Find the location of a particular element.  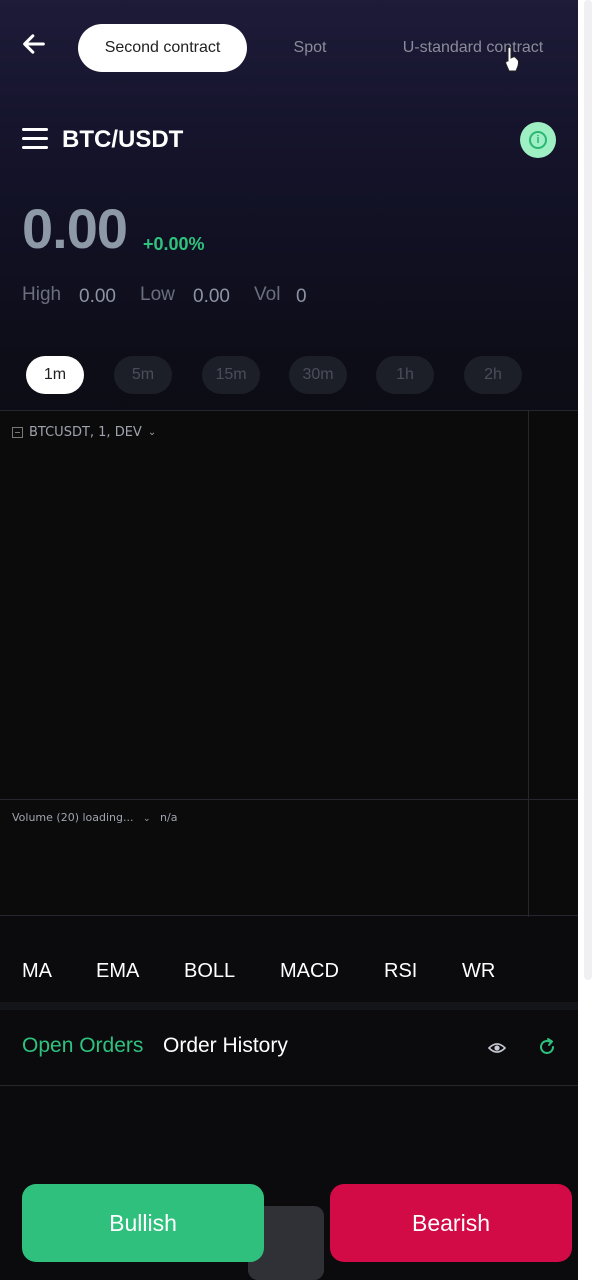

indicator-boll: BOLL is located at coordinates (209, 971).